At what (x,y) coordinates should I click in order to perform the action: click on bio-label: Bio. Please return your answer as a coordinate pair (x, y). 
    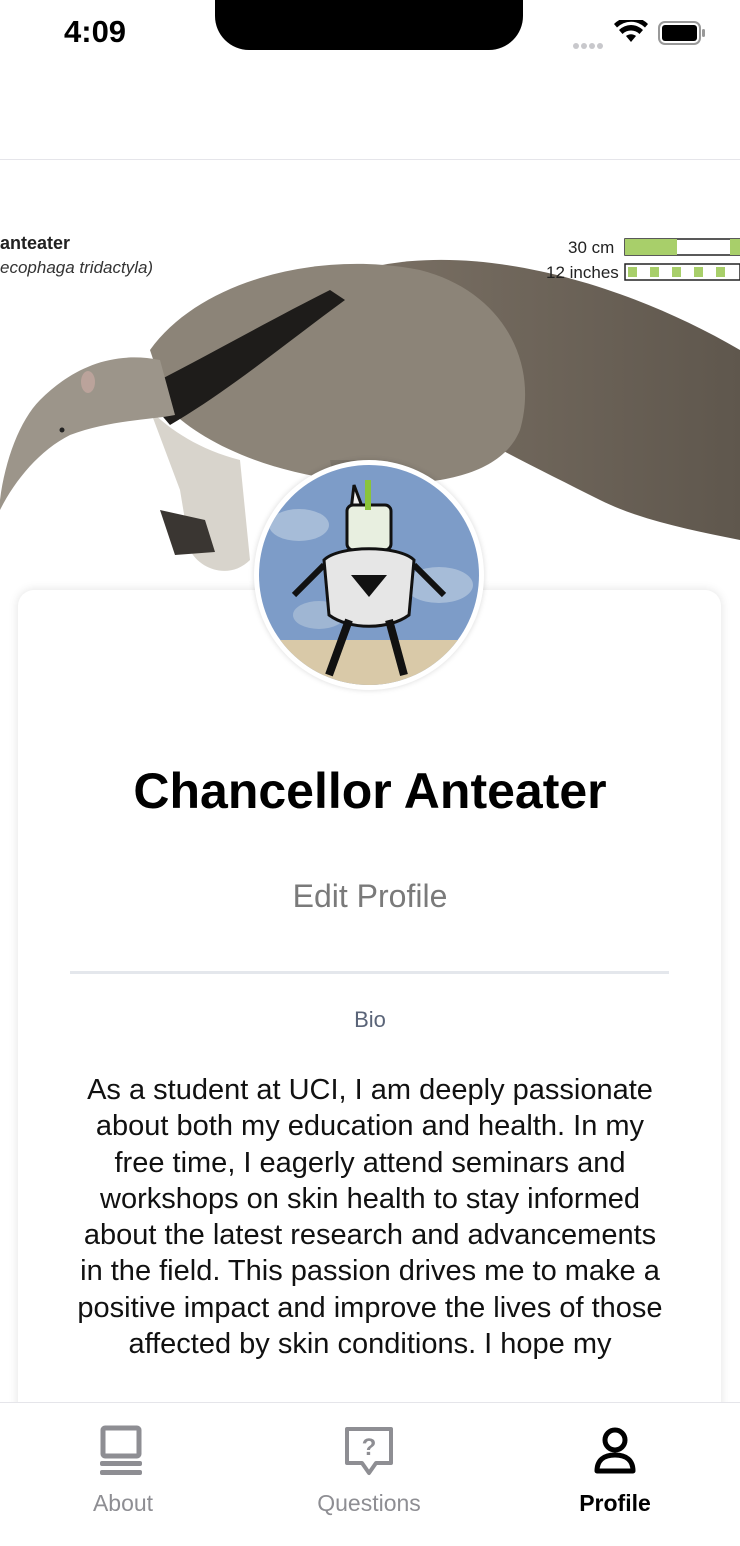
    Looking at the image, I should click on (370, 1019).